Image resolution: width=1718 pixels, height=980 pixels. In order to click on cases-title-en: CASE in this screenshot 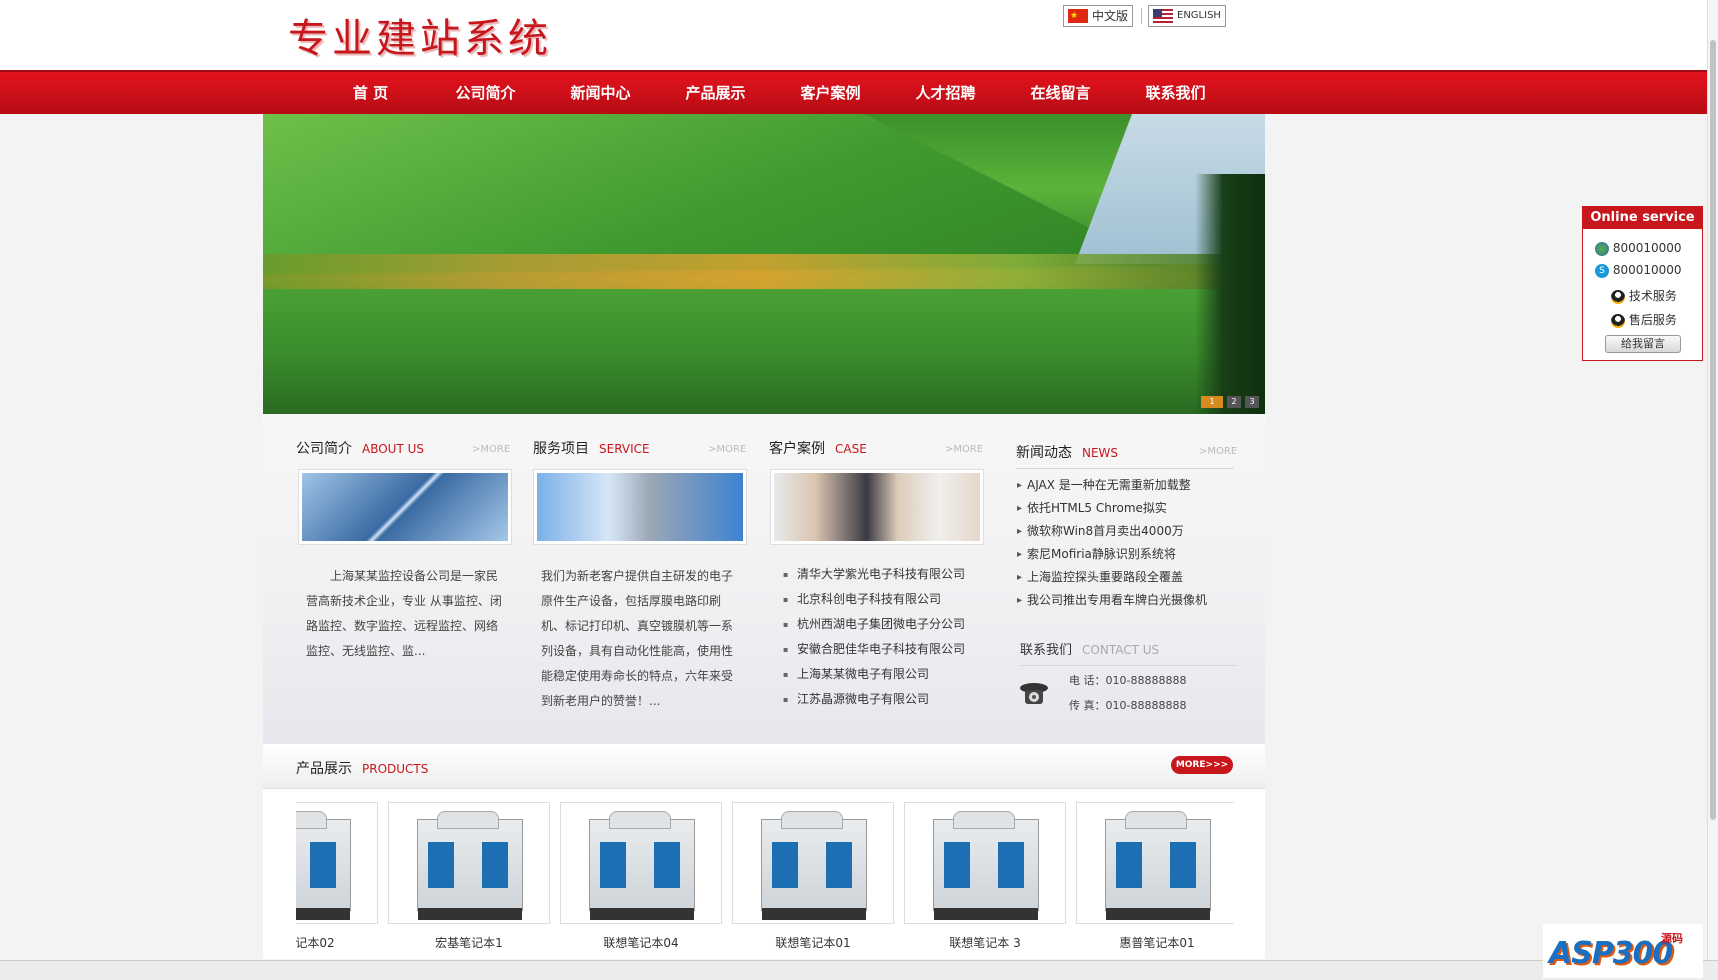, I will do `click(851, 449)`.